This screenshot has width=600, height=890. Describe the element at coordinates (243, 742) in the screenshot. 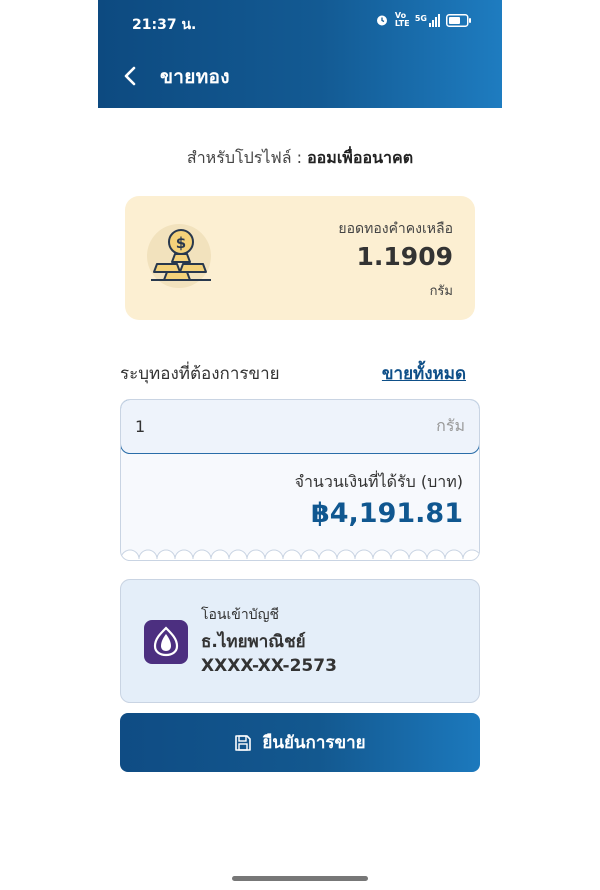

I see `save-icon` at that location.